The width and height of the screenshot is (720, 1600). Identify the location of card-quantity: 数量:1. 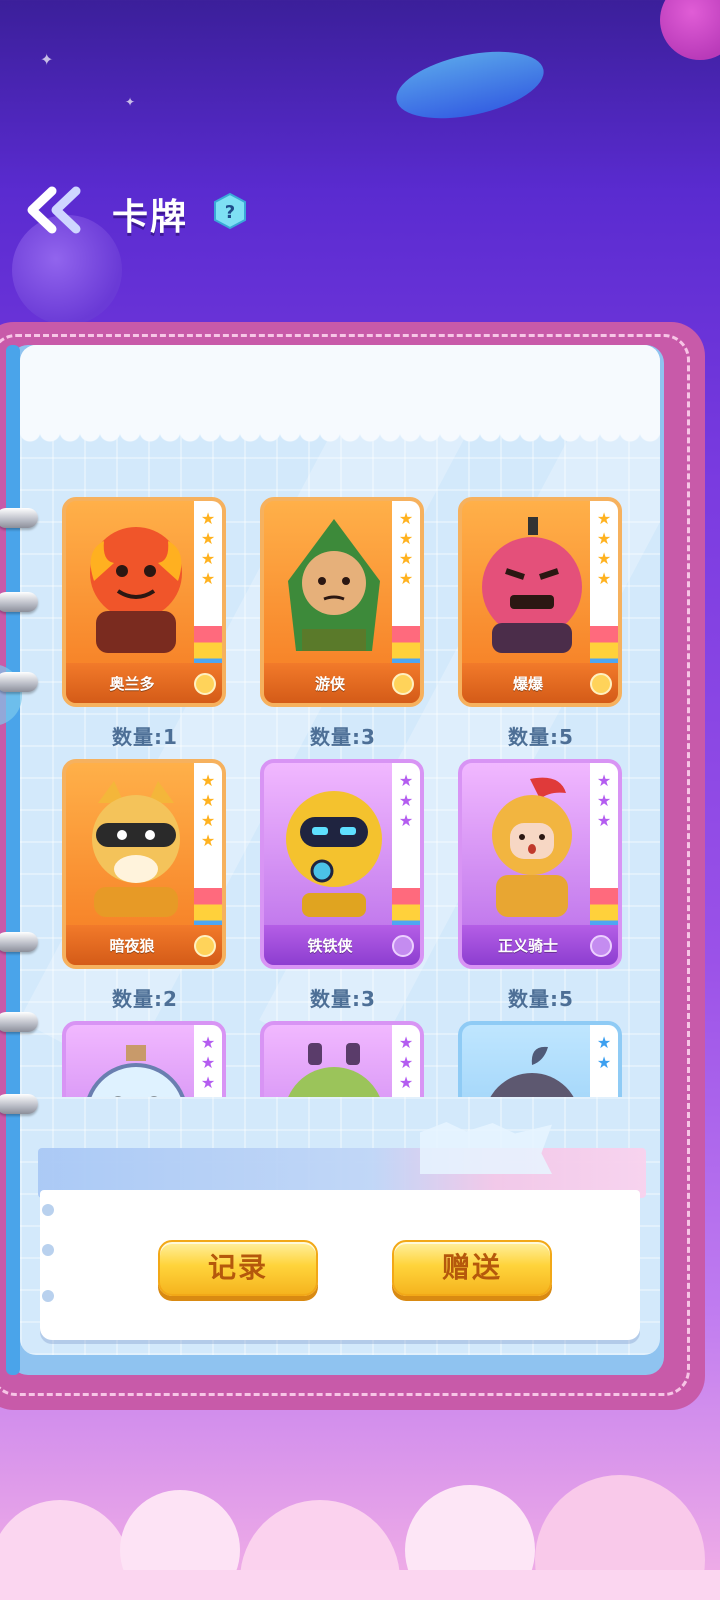
(145, 737).